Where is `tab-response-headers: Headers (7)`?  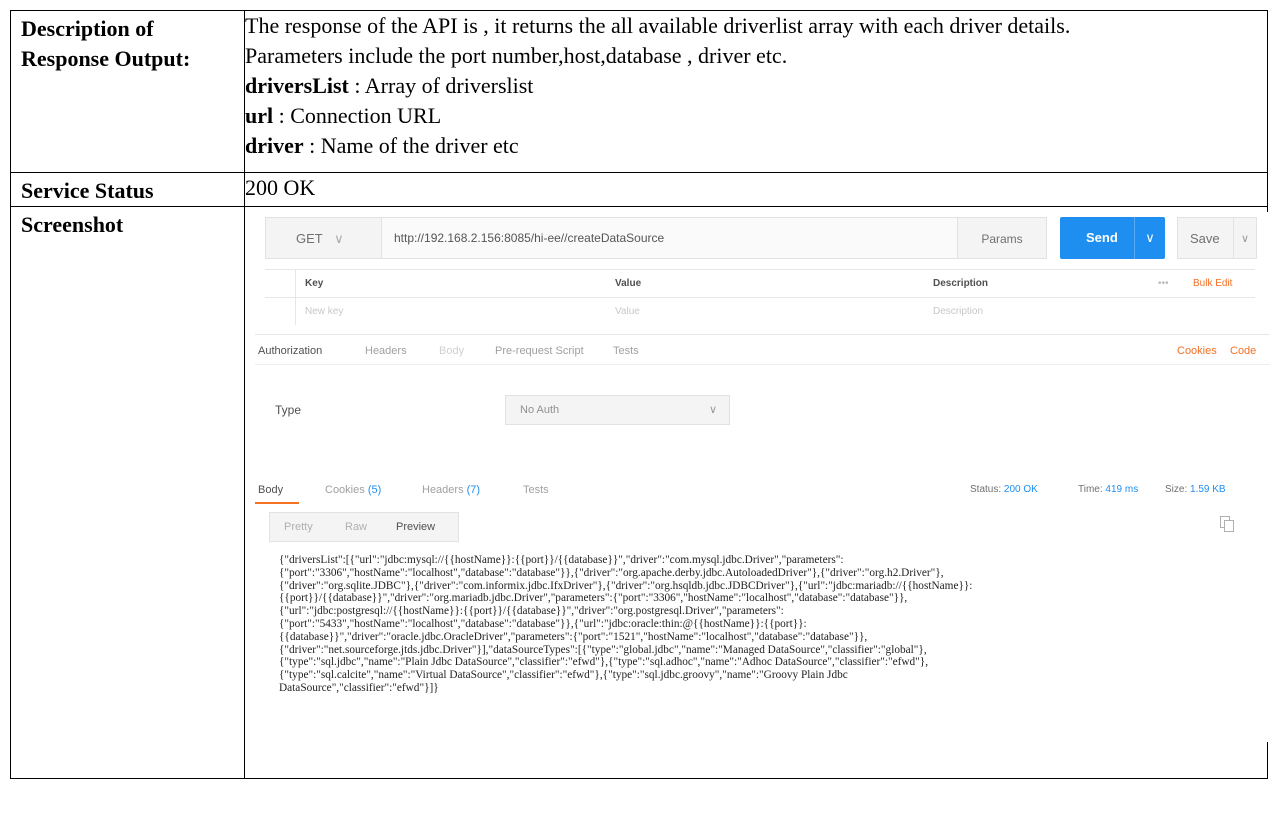 tab-response-headers: Headers (7) is located at coordinates (451, 490).